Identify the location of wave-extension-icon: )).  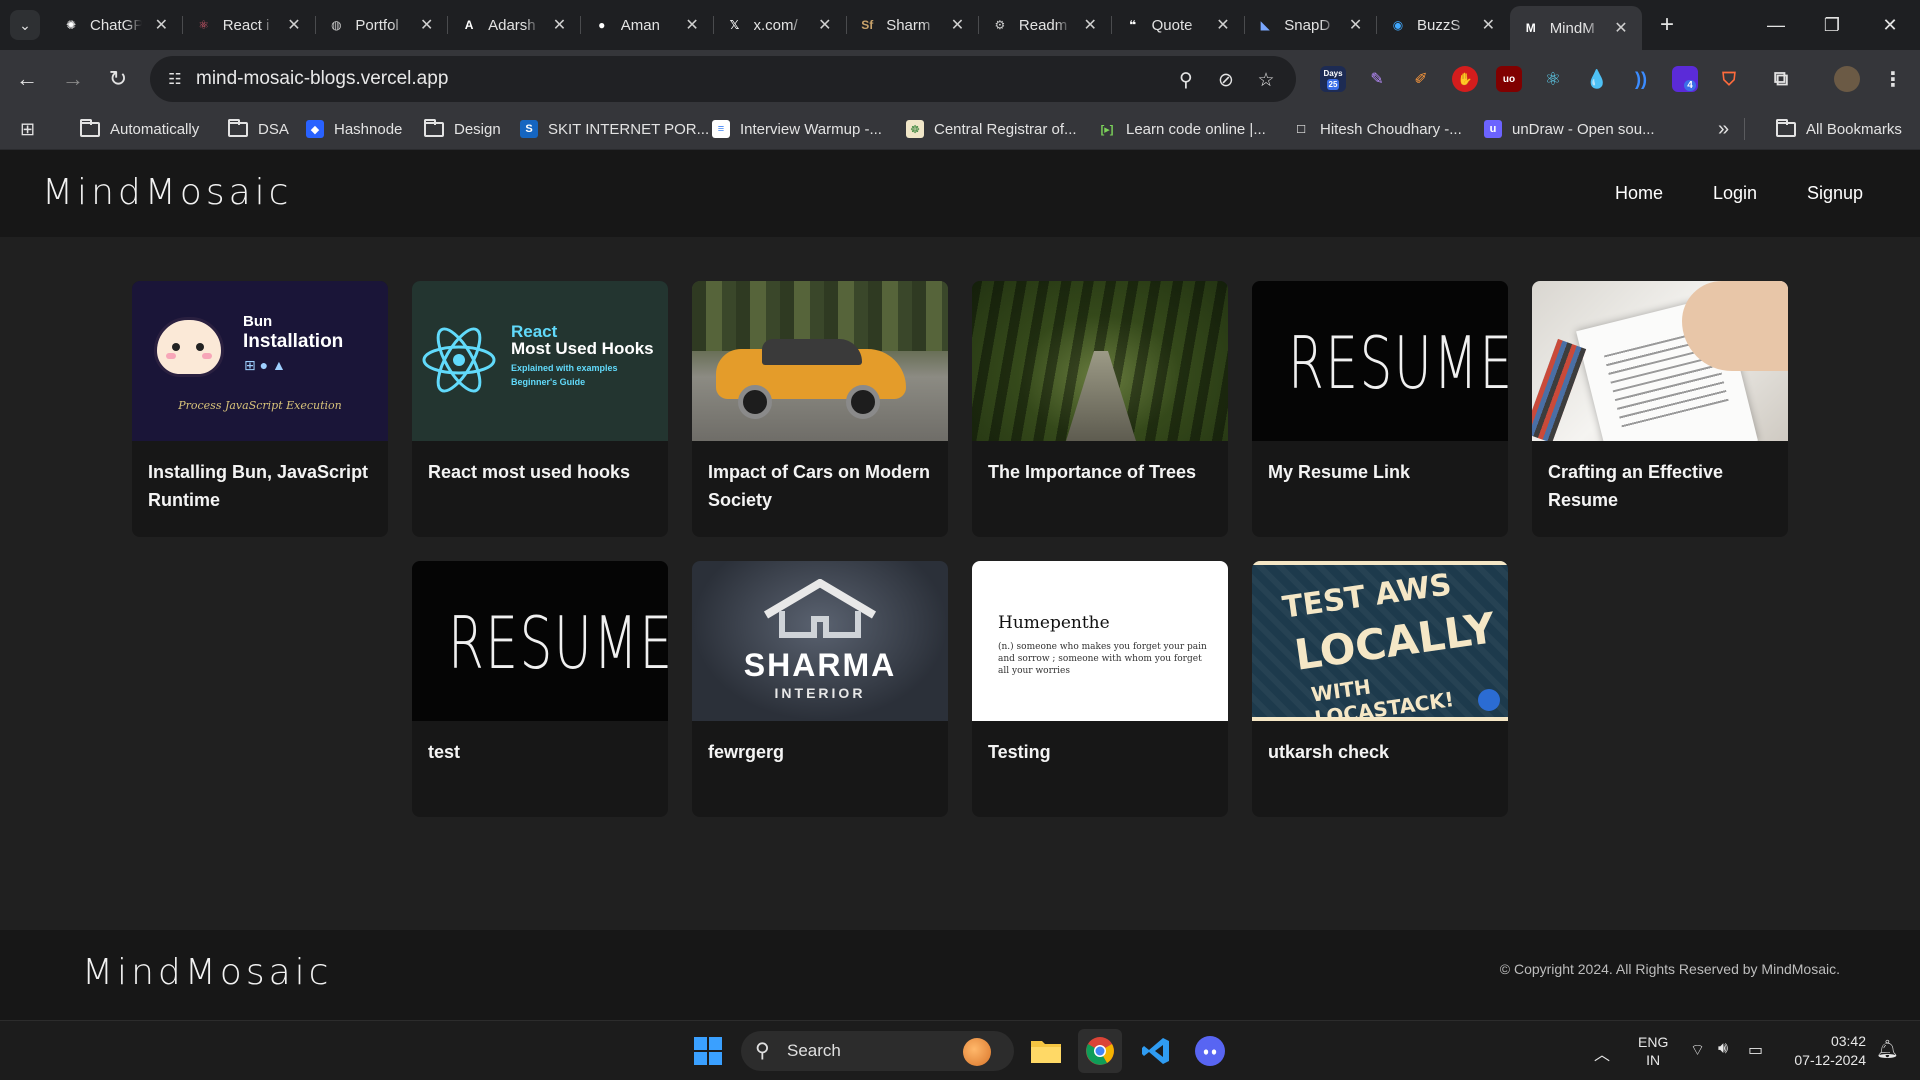
(1641, 79).